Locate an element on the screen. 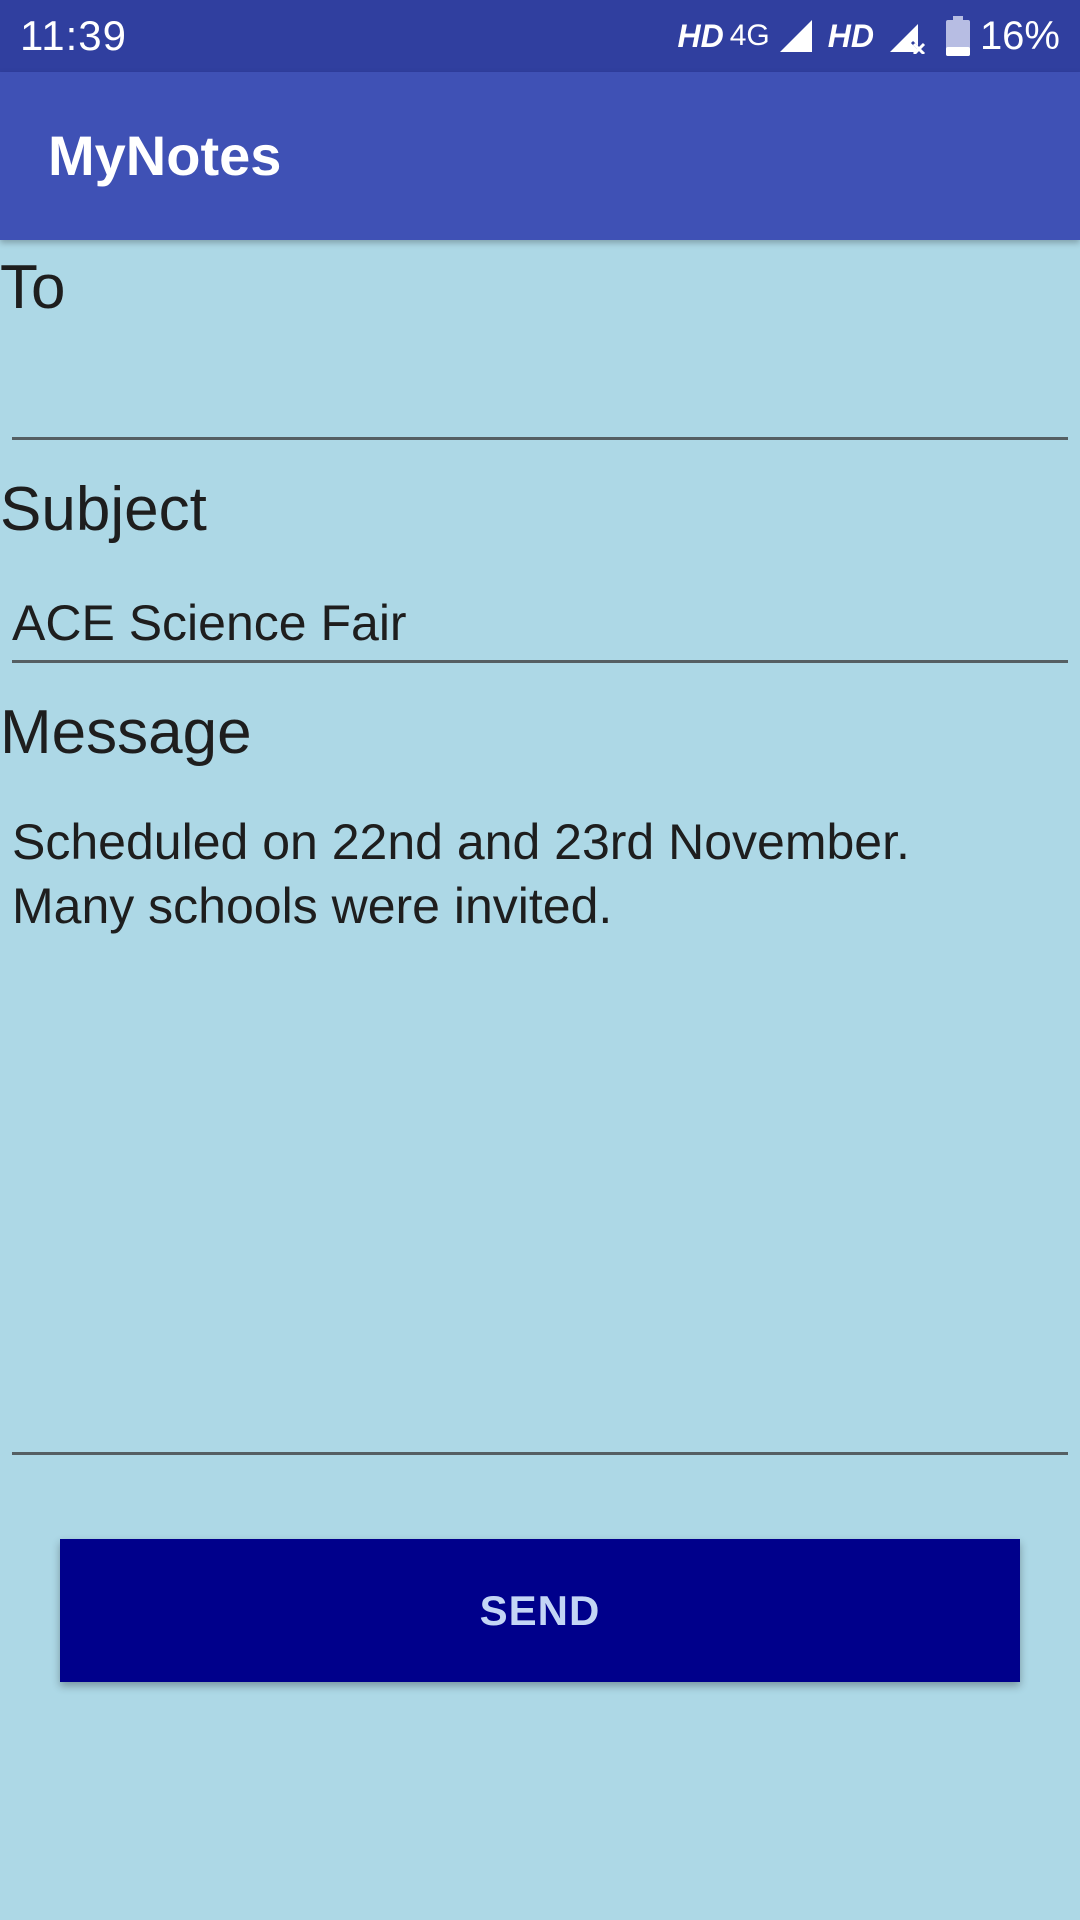 Image resolution: width=1080 pixels, height=1920 pixels. to-input is located at coordinates (540, 400).